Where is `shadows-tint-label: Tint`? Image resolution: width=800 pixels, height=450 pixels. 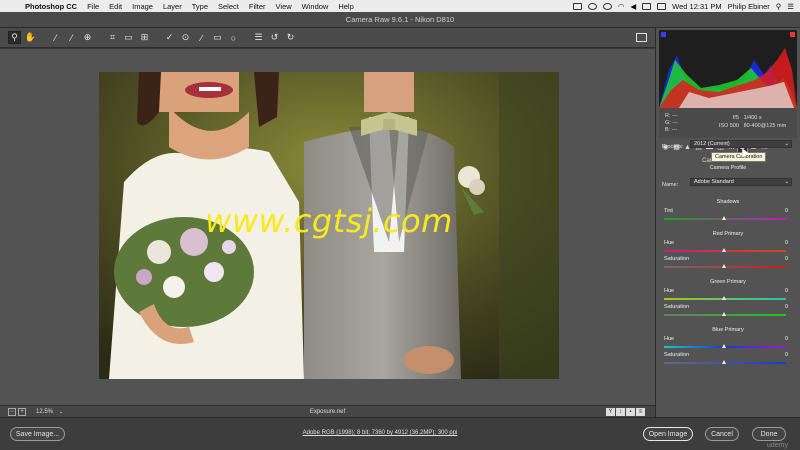
shadows-tint-label: Tint is located at coordinates (668, 211).